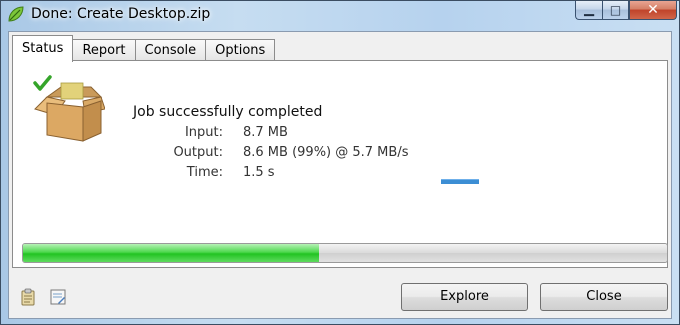  Describe the element at coordinates (198, 152) in the screenshot. I see `stat-label: Output:` at that location.